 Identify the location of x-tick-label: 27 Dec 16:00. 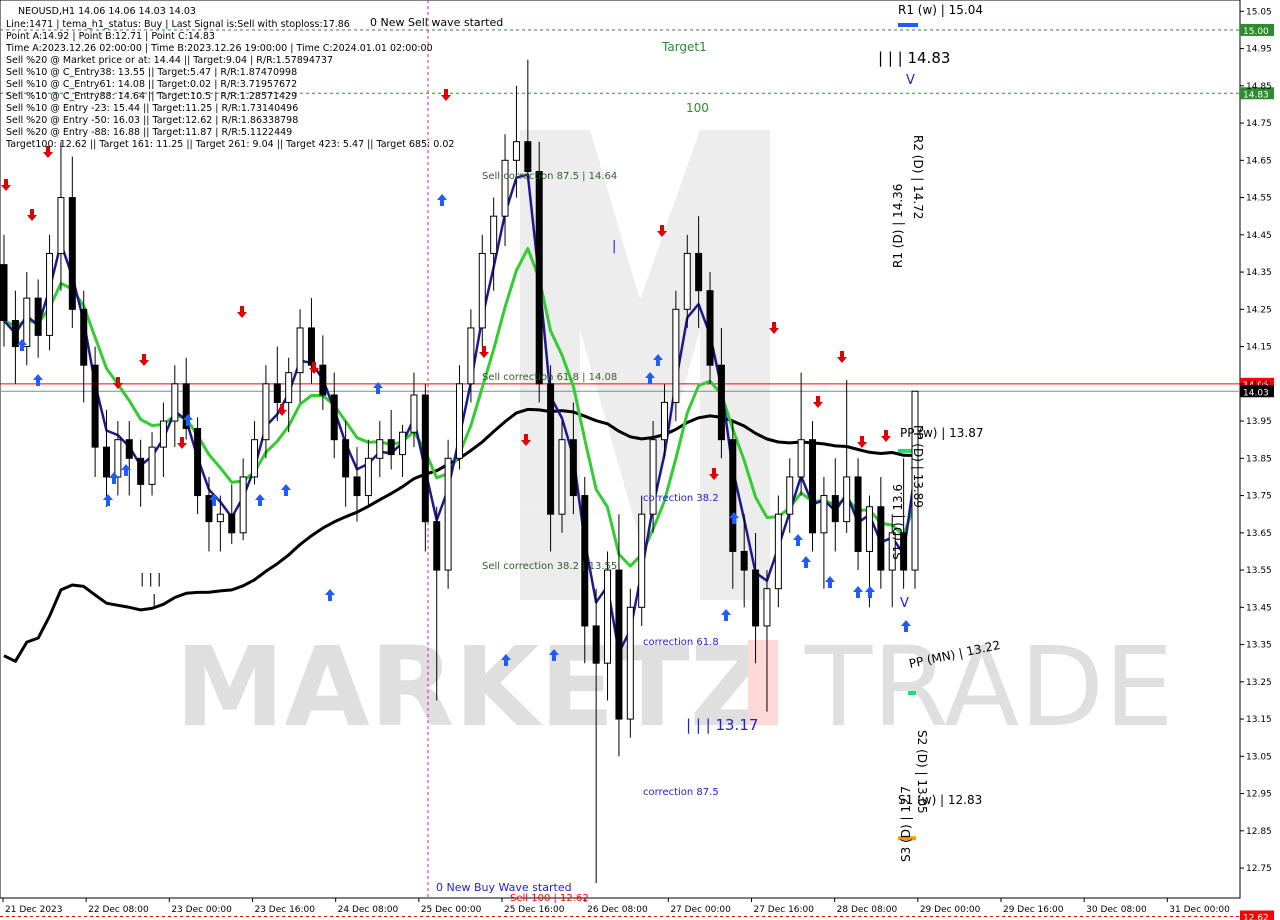
(783, 910).